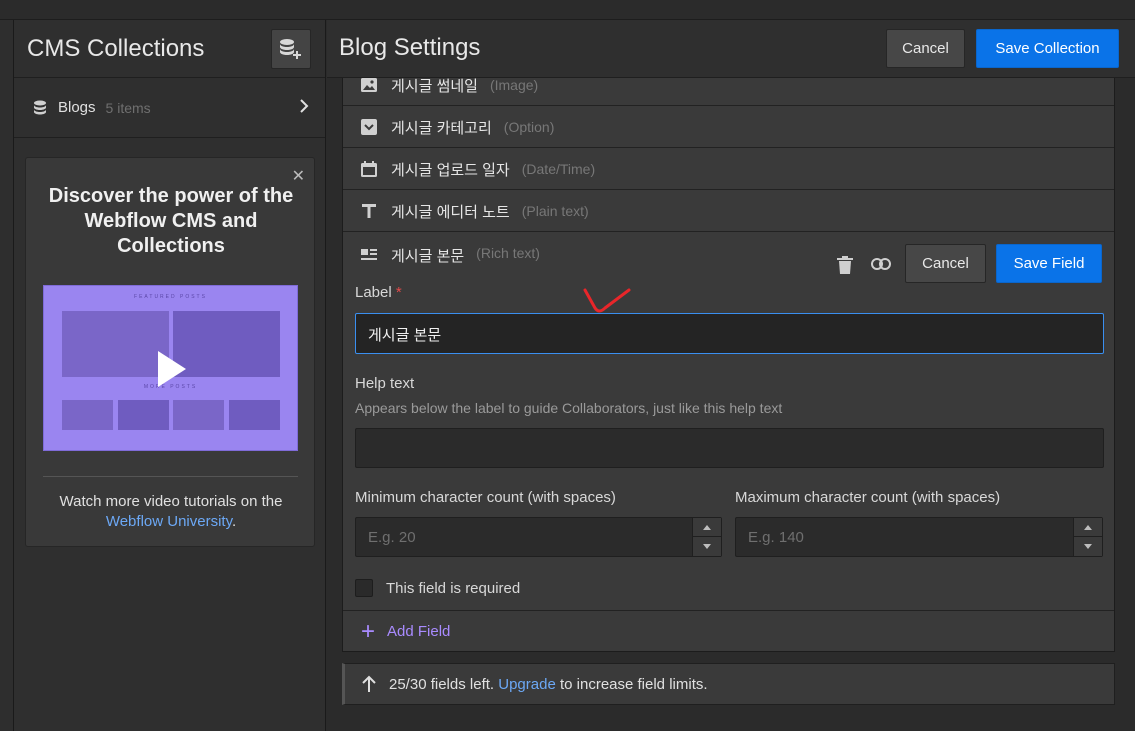 The image size is (1135, 731). I want to click on database-icon, so click(40, 107).